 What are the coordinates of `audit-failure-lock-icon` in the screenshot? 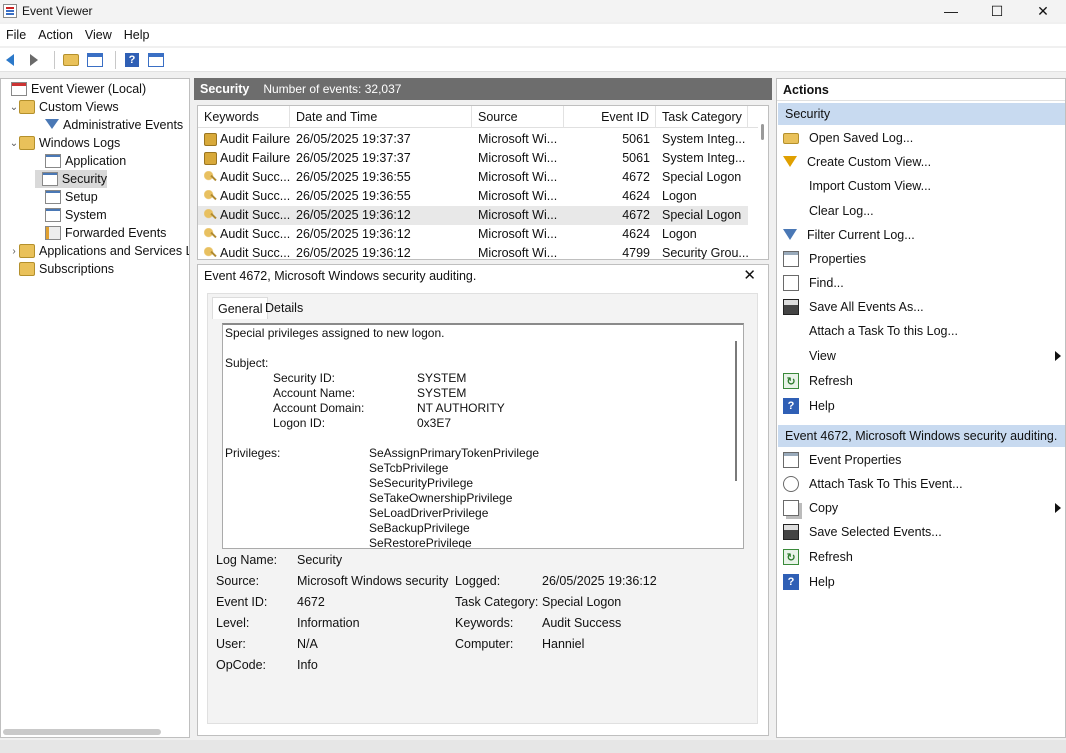 It's located at (210, 139).